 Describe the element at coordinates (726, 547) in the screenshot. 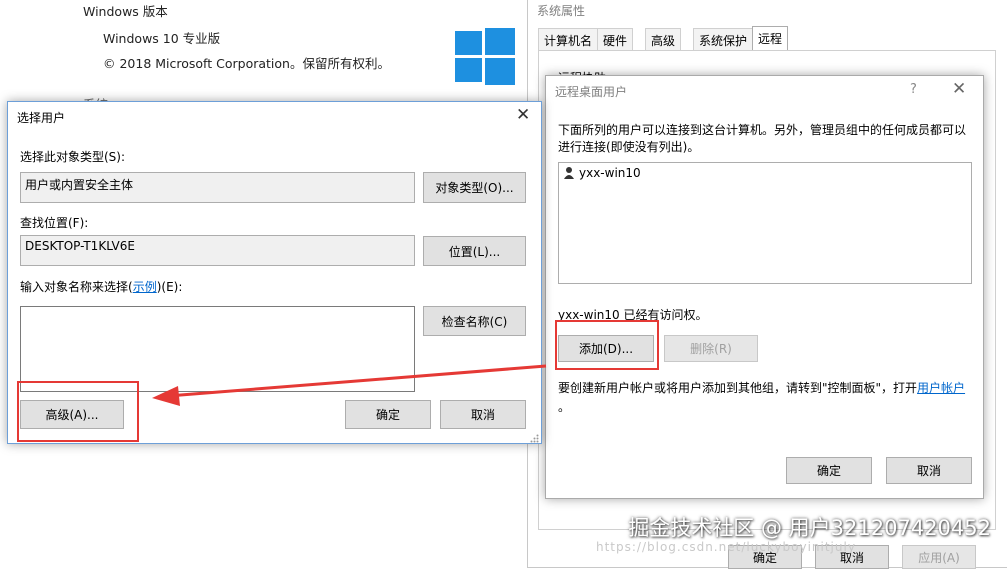

I see `watermark-url: https://blog.csdn.net/luckyboyinitjuly` at that location.